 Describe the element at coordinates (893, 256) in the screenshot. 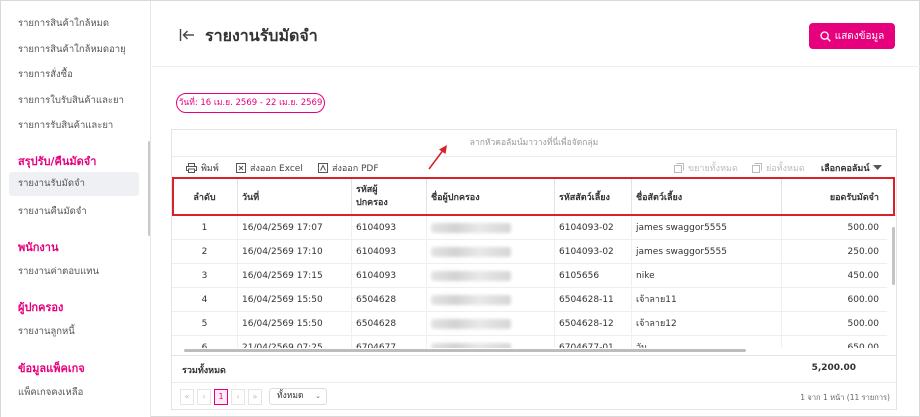

I see `vertical-scrollbar` at that location.